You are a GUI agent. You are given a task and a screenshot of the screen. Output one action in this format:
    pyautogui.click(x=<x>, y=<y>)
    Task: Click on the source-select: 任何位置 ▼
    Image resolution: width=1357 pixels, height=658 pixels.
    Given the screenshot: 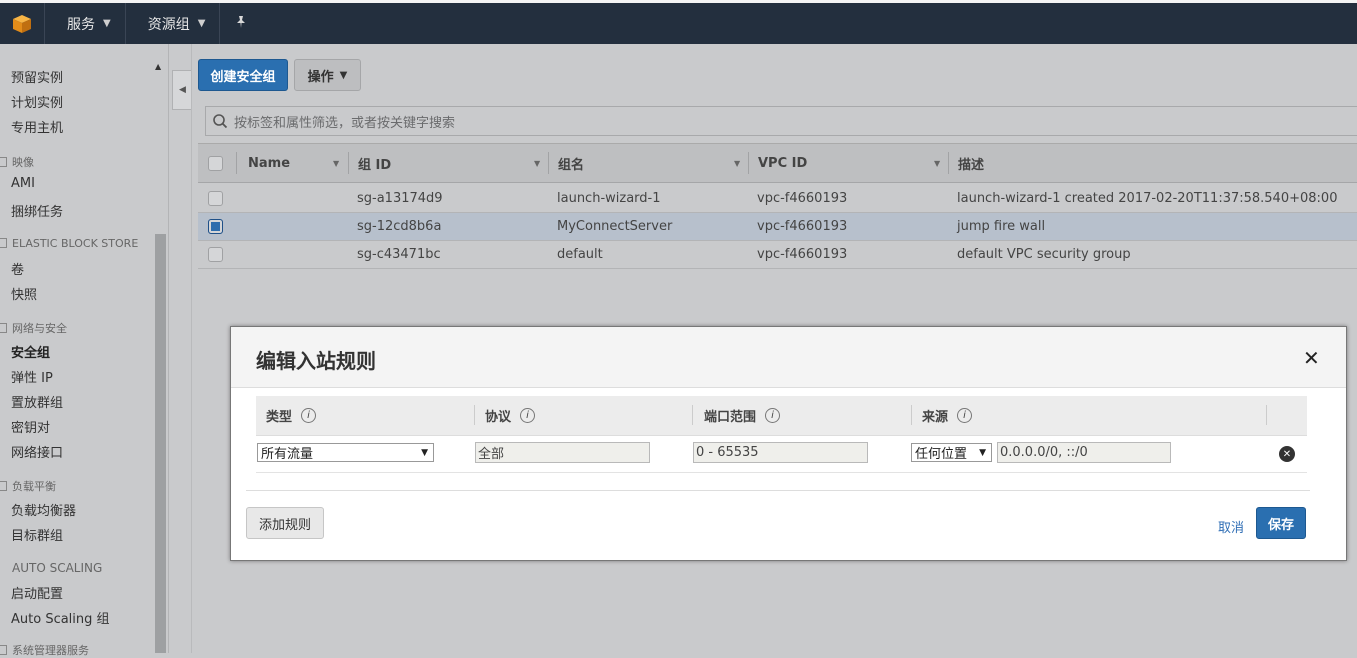 What is the action you would take?
    pyautogui.click(x=951, y=452)
    